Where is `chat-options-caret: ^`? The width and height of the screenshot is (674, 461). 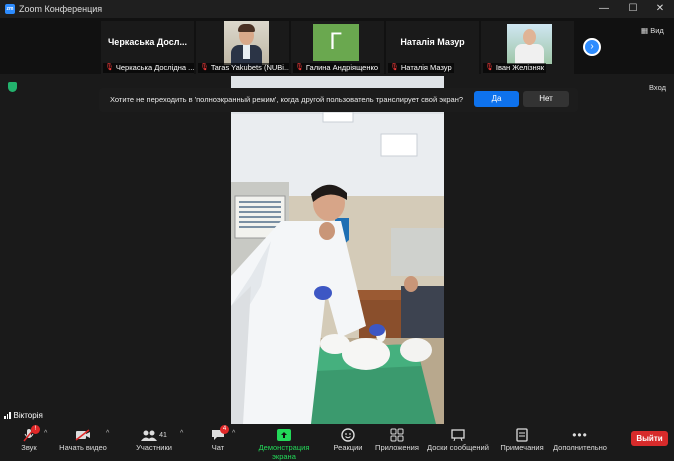
chat-options-caret: ^ is located at coordinates (233, 433).